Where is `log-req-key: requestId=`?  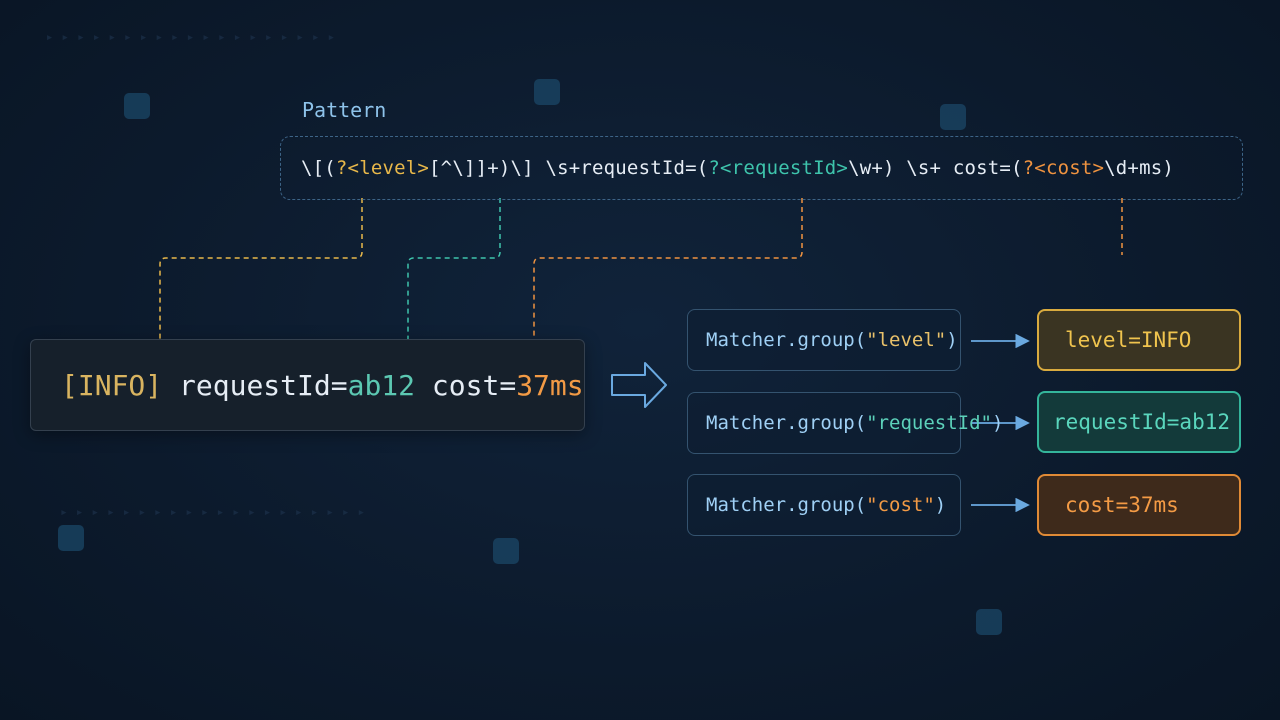 log-req-key: requestId= is located at coordinates (255, 385).